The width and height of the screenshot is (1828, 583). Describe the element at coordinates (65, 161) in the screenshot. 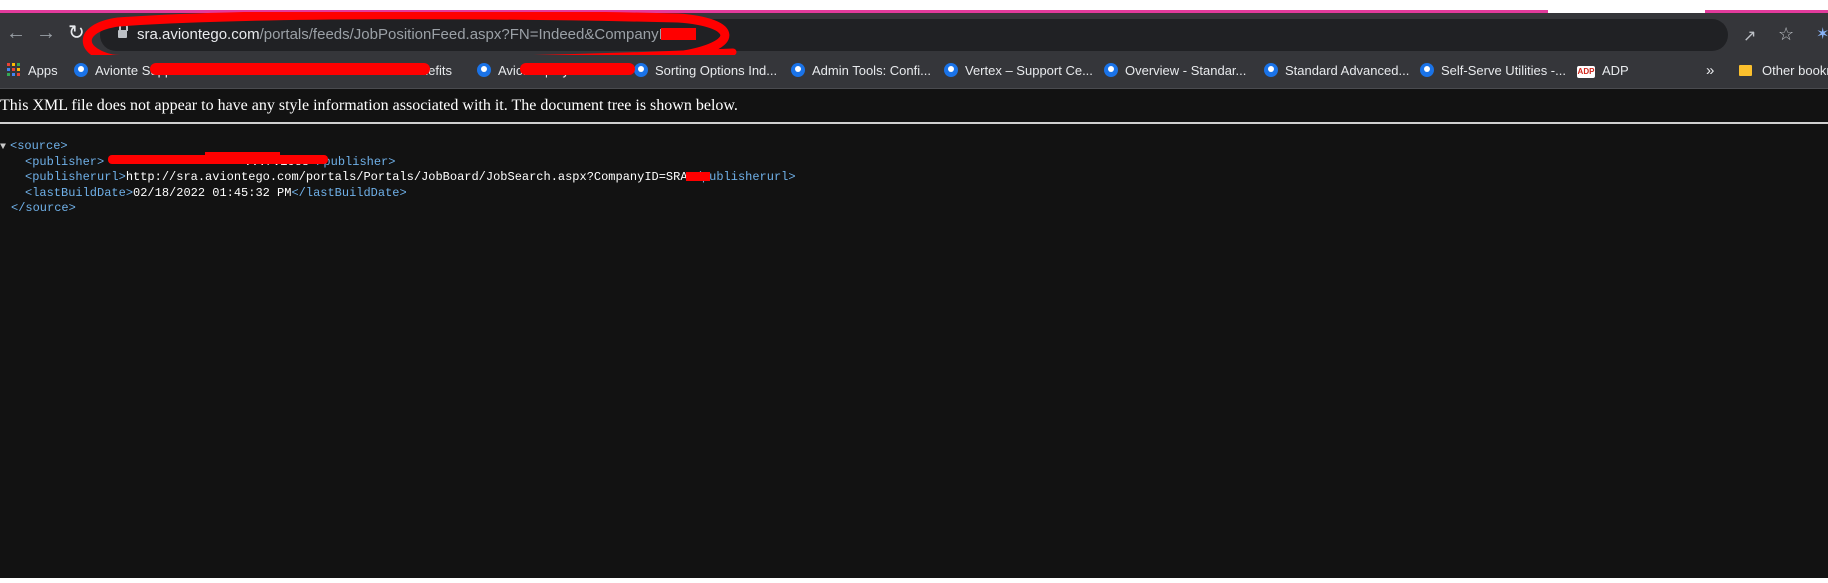

I see `xml-publisher-open-tag: <publisher>` at that location.